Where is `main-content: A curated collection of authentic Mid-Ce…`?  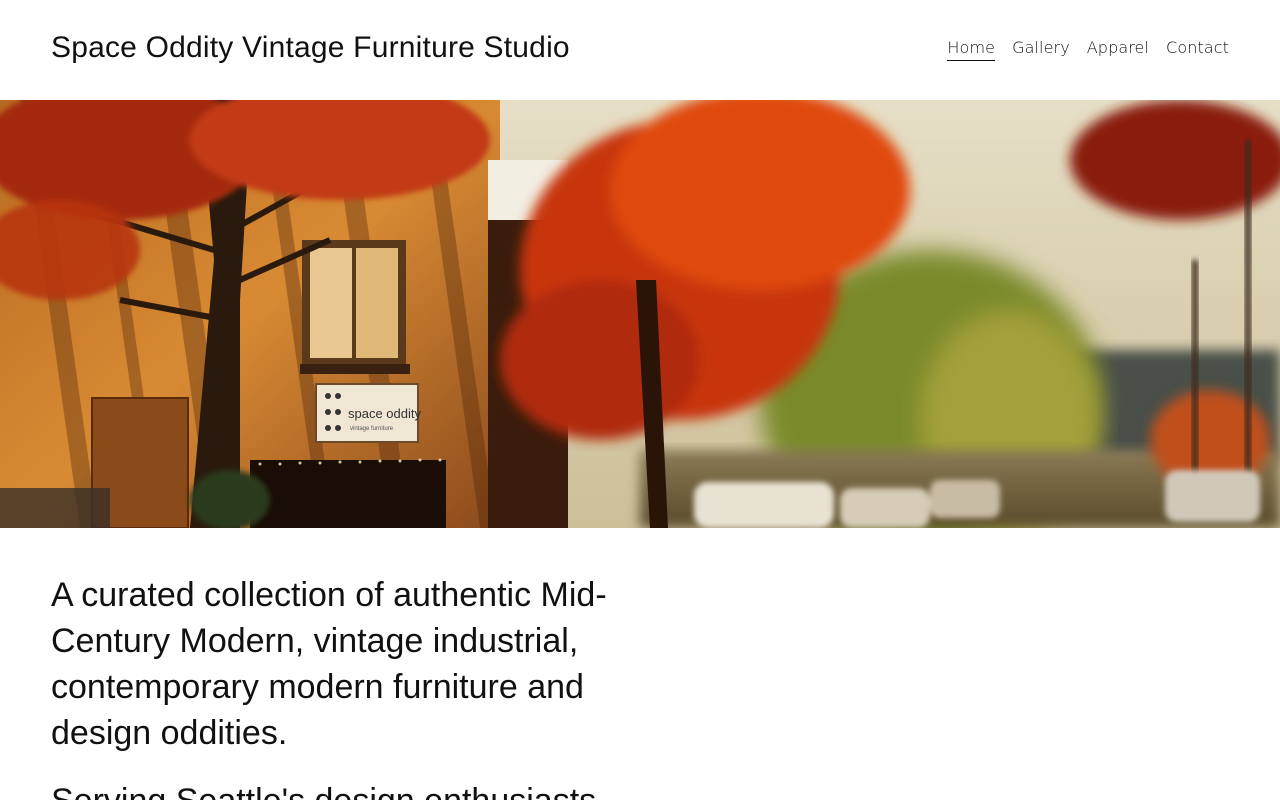
main-content: A curated collection of authentic Mid-Ce… is located at coordinates (351, 686).